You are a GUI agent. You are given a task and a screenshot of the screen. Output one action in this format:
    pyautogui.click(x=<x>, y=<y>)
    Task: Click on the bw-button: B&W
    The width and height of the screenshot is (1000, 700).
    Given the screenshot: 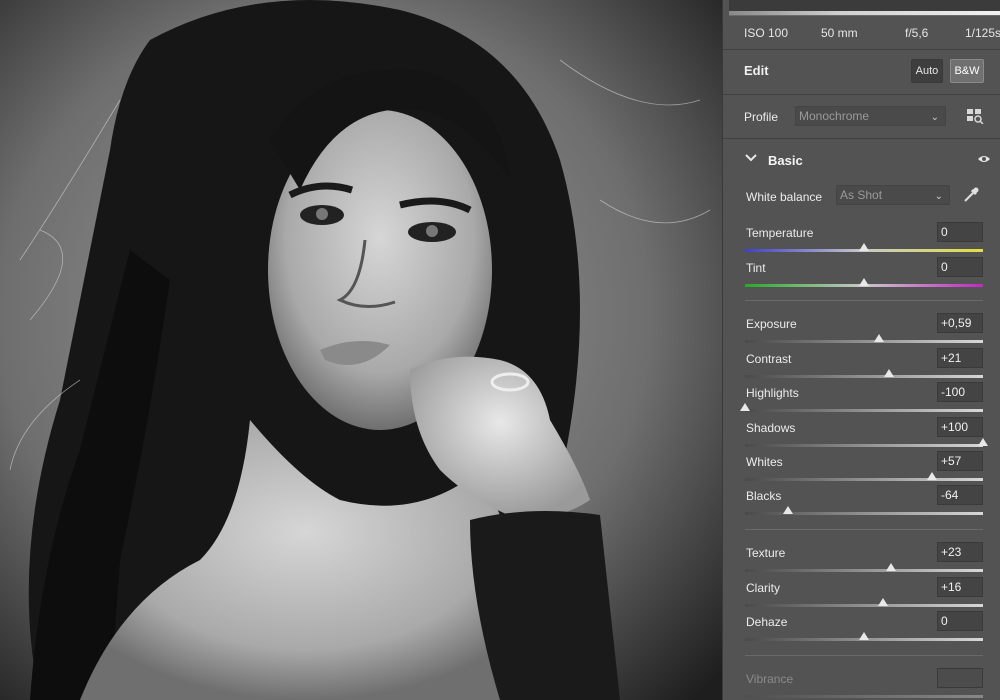 What is the action you would take?
    pyautogui.click(x=967, y=71)
    